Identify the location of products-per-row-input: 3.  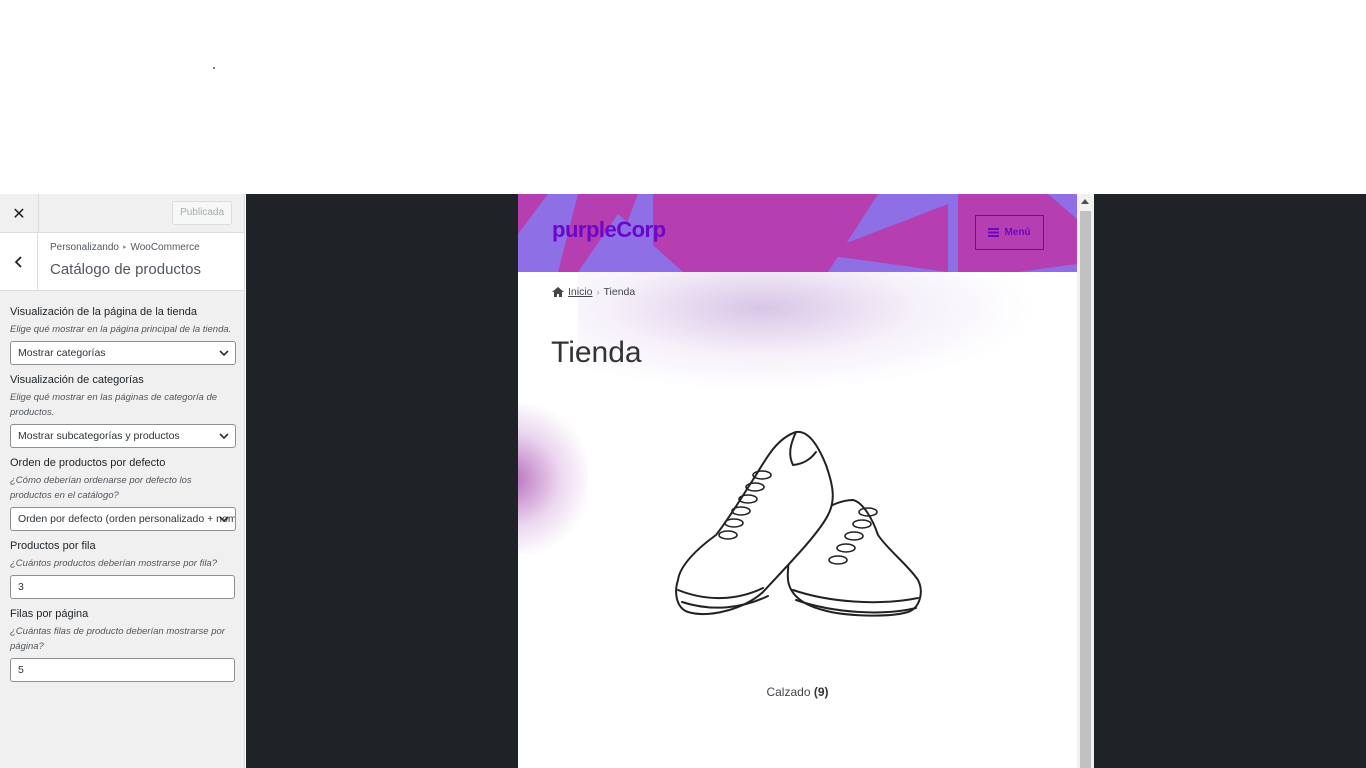
(122, 587).